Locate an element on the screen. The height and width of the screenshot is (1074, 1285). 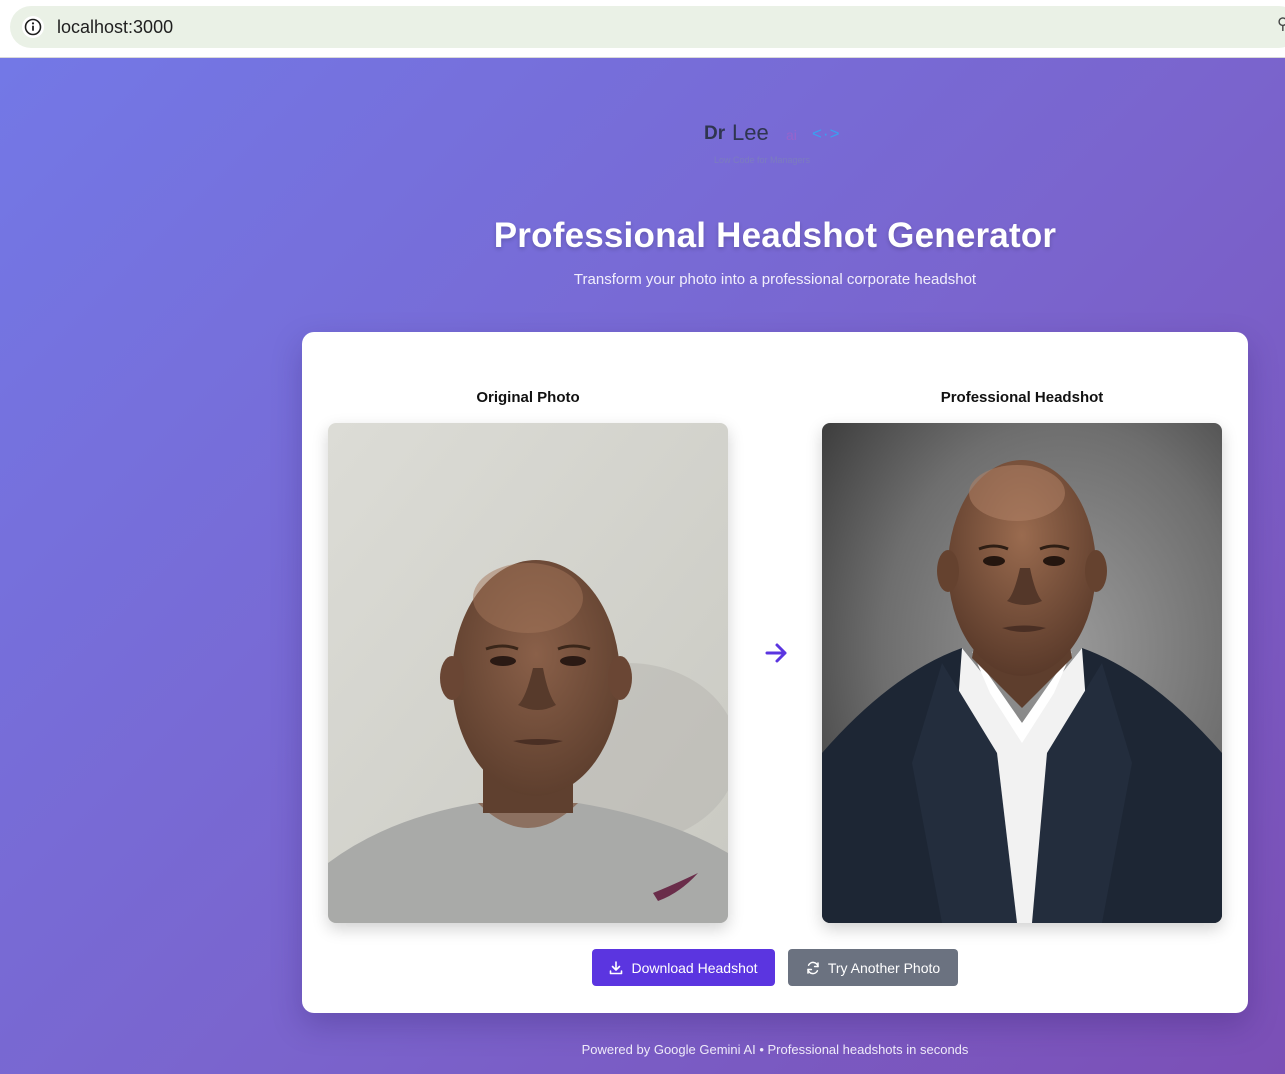
browser-chrome: localhost:3000 ⚲ is located at coordinates (642, 29).